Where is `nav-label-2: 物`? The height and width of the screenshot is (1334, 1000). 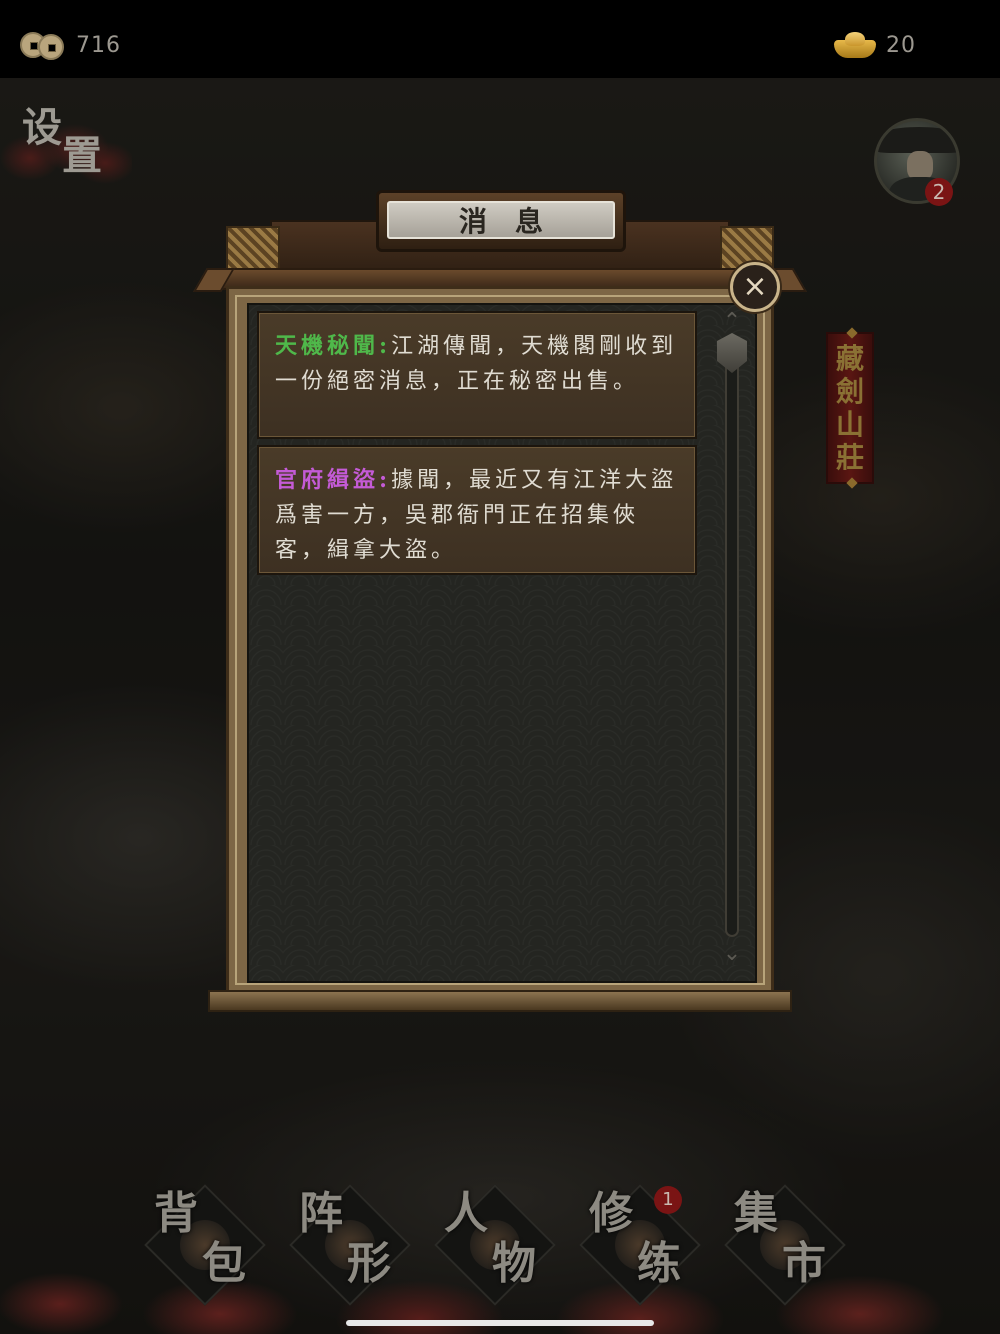 nav-label-2: 物 is located at coordinates (514, 1263).